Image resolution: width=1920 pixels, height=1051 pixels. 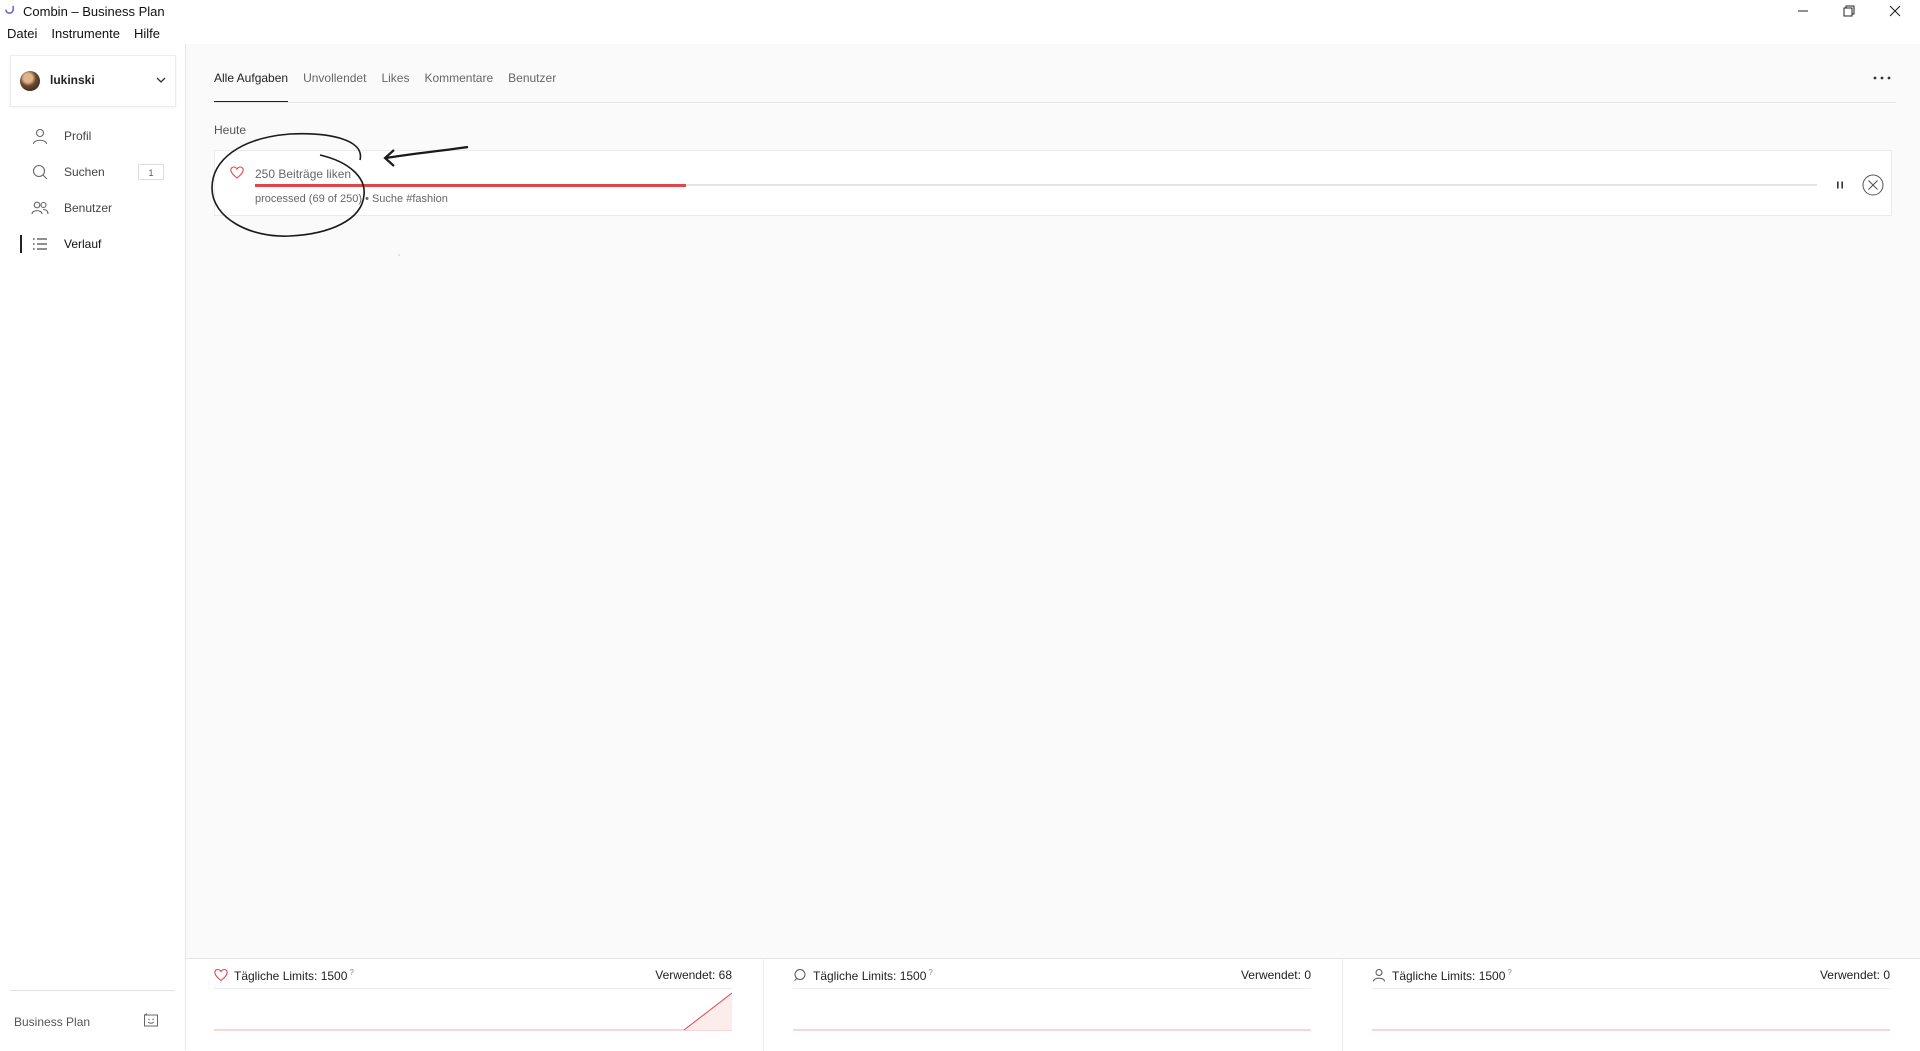 I want to click on tab-unvollendet: Unvollendet, so click(x=334, y=73).